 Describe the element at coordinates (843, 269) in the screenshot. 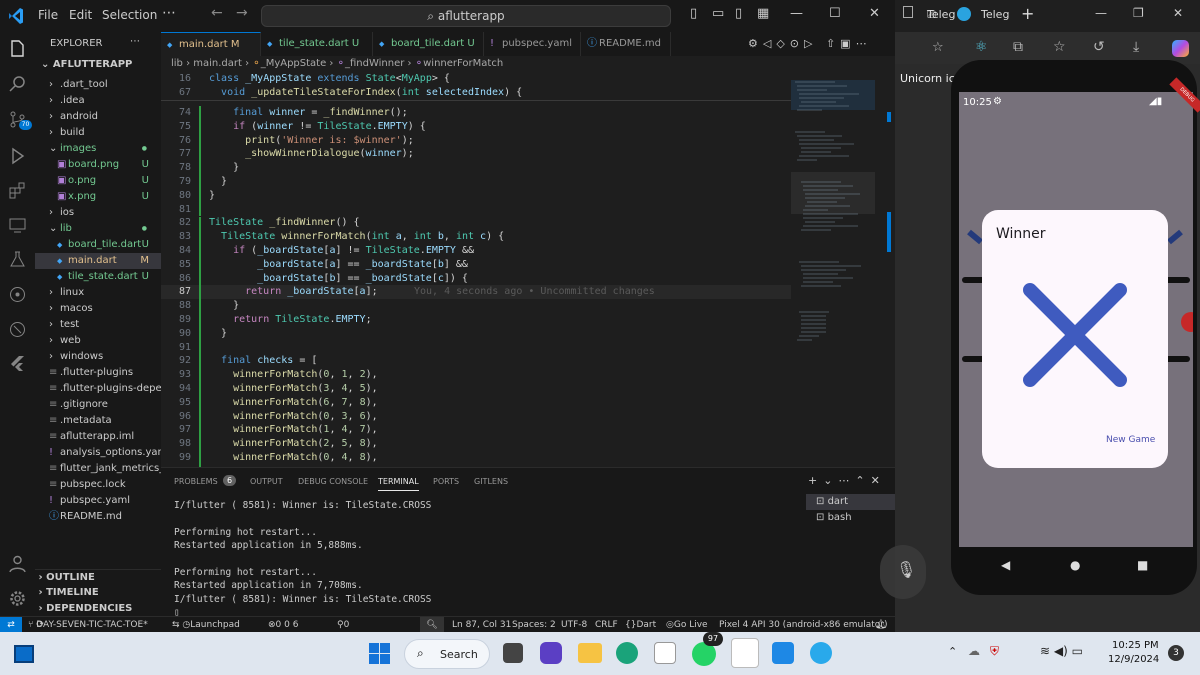

I see `minimap` at that location.